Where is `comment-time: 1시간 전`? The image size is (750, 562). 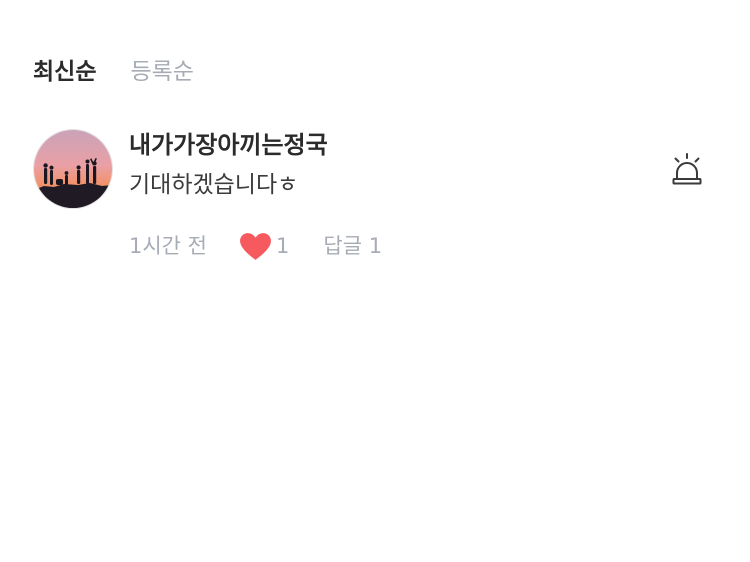 comment-time: 1시간 전 is located at coordinates (168, 246).